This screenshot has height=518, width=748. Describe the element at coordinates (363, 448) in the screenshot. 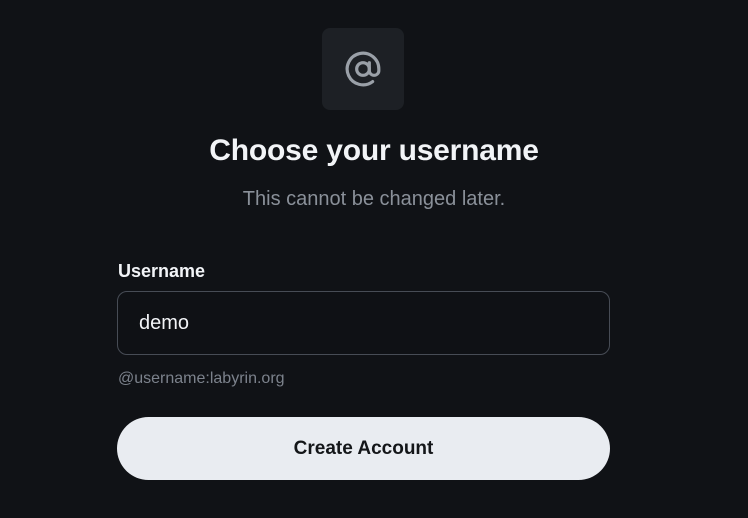

I see `create-account-button: Create Account` at that location.